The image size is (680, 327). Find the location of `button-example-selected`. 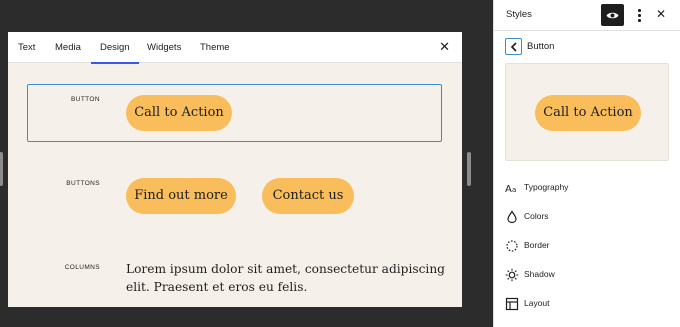

button-example-selected is located at coordinates (234, 113).